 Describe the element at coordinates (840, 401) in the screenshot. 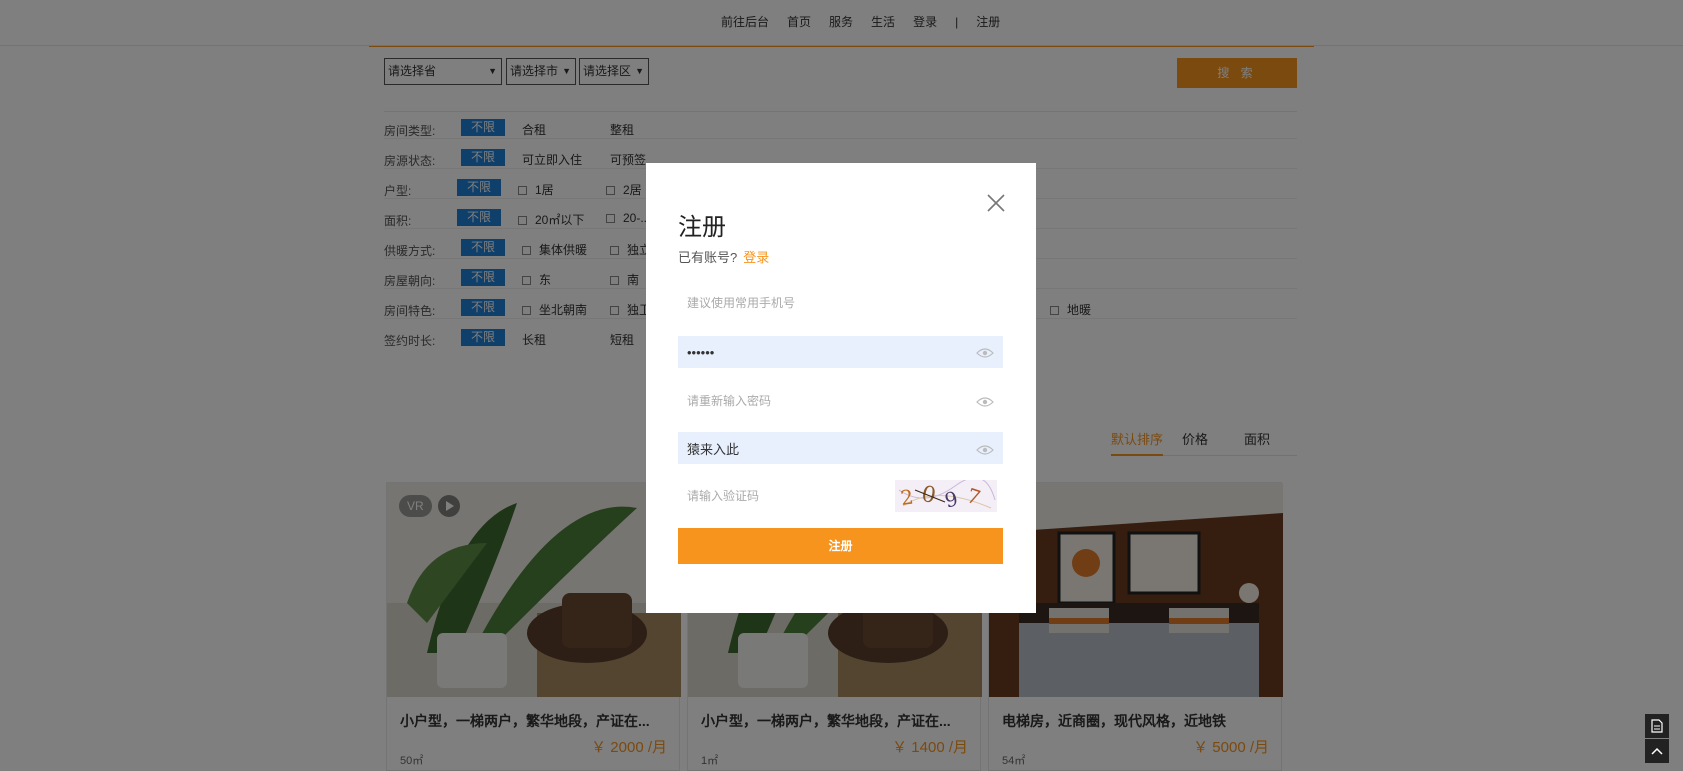

I see `confirm-password-input` at that location.